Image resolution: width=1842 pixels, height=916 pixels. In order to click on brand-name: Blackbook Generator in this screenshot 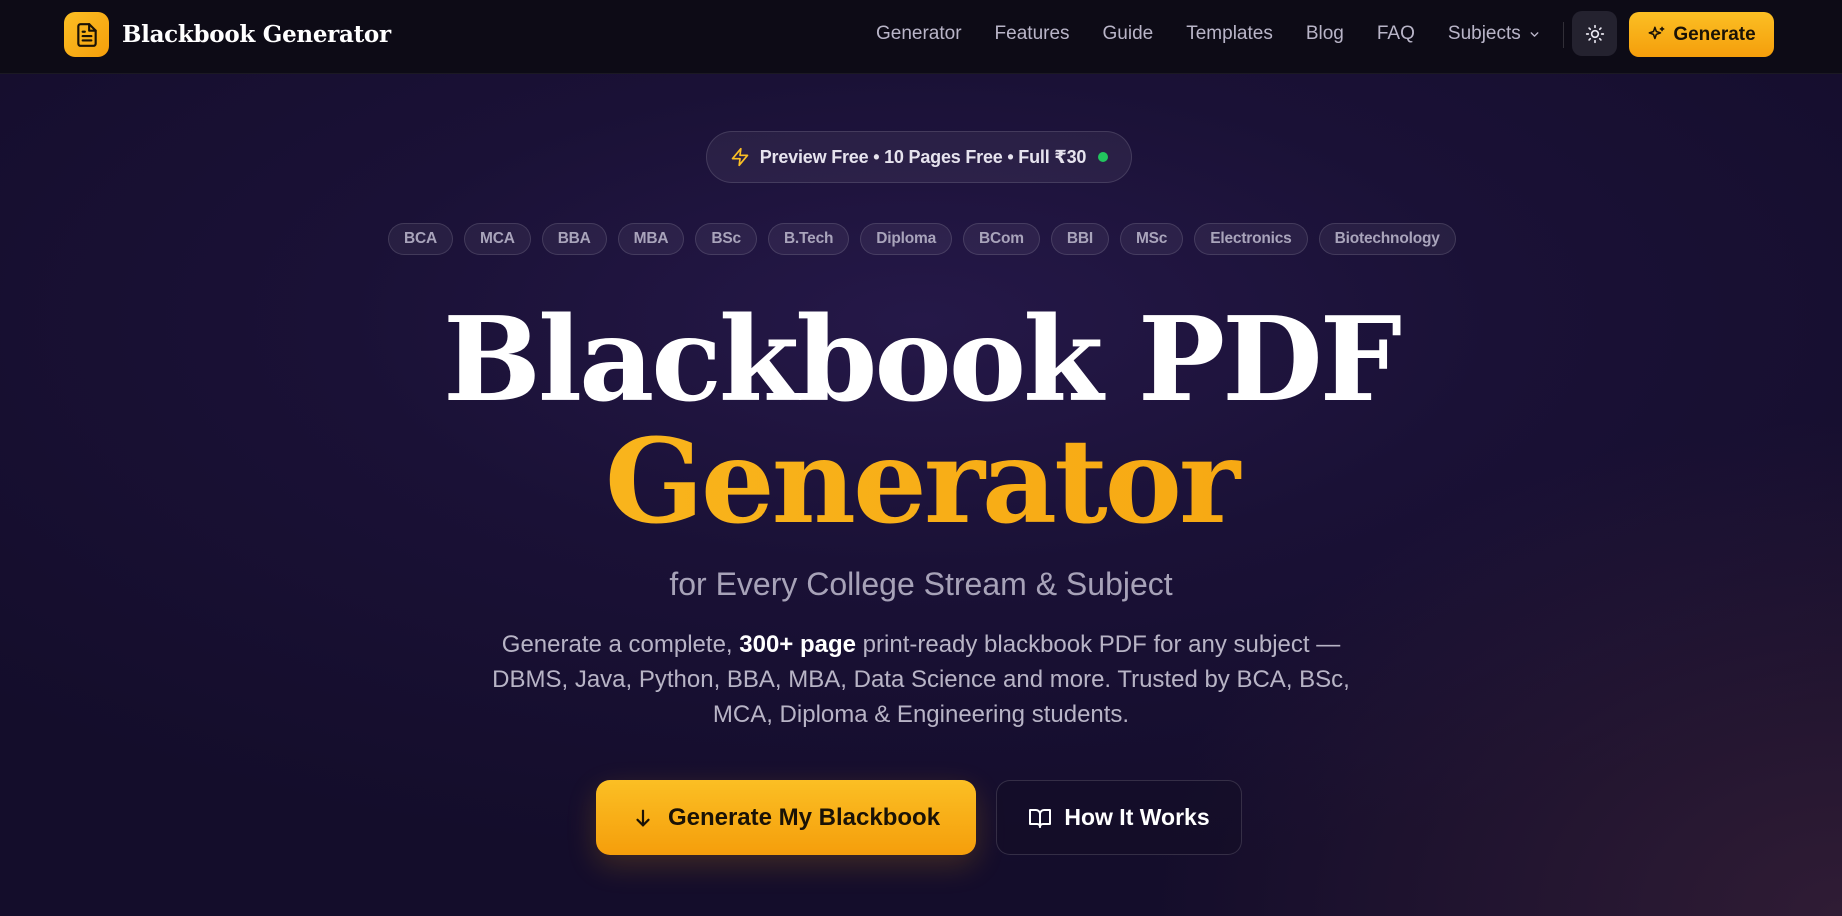, I will do `click(256, 34)`.